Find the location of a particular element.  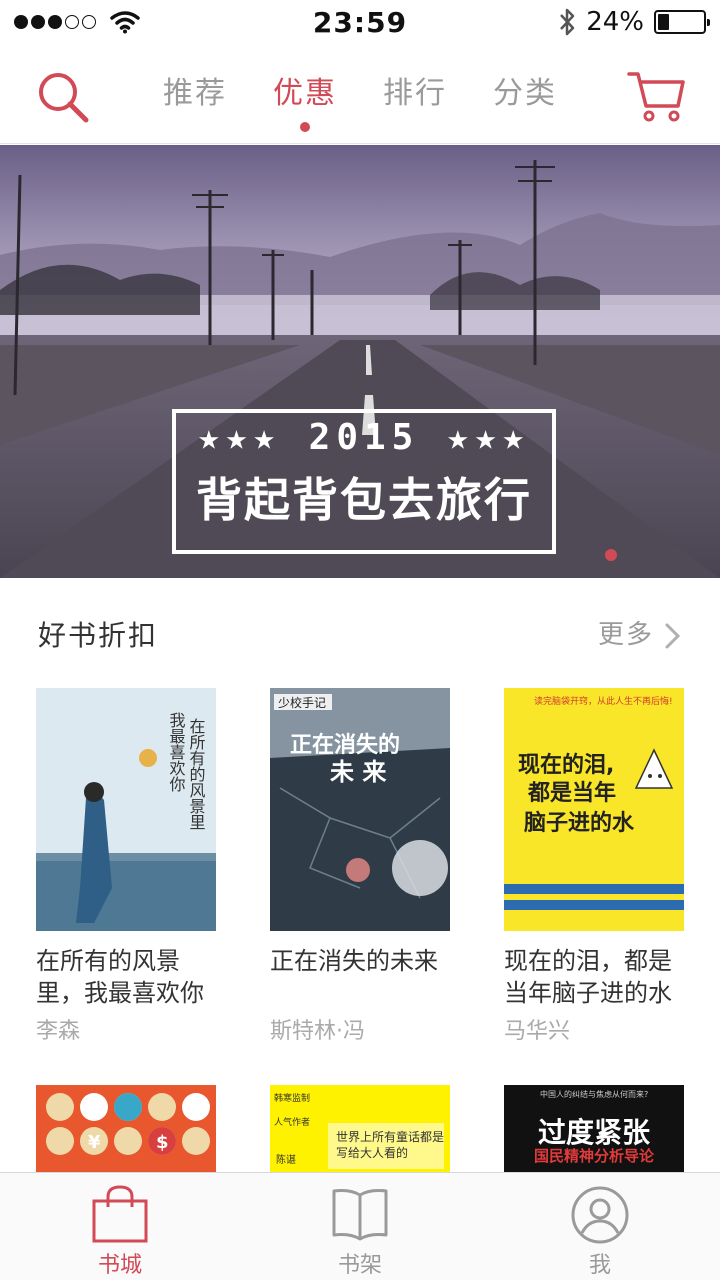

bluetooth-icon is located at coordinates (567, 22).